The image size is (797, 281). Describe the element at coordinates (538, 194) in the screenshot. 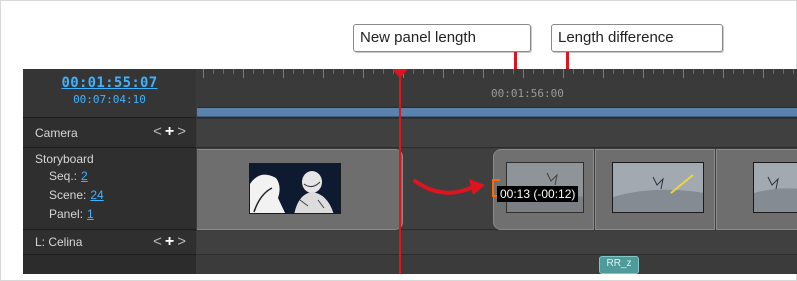

I see `trim-length-readout: 00:13 (-00:12)` at that location.